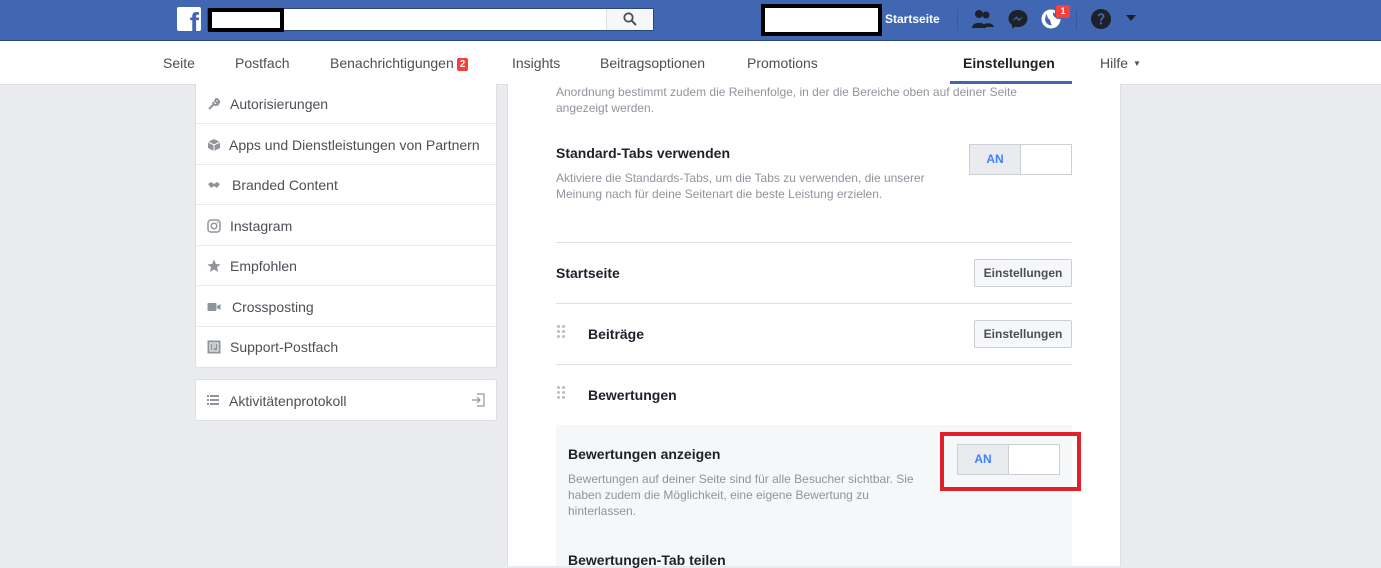 This screenshot has width=1381, height=568. I want to click on standard-tabs-title: Standard-Tabs verwenden, so click(643, 153).